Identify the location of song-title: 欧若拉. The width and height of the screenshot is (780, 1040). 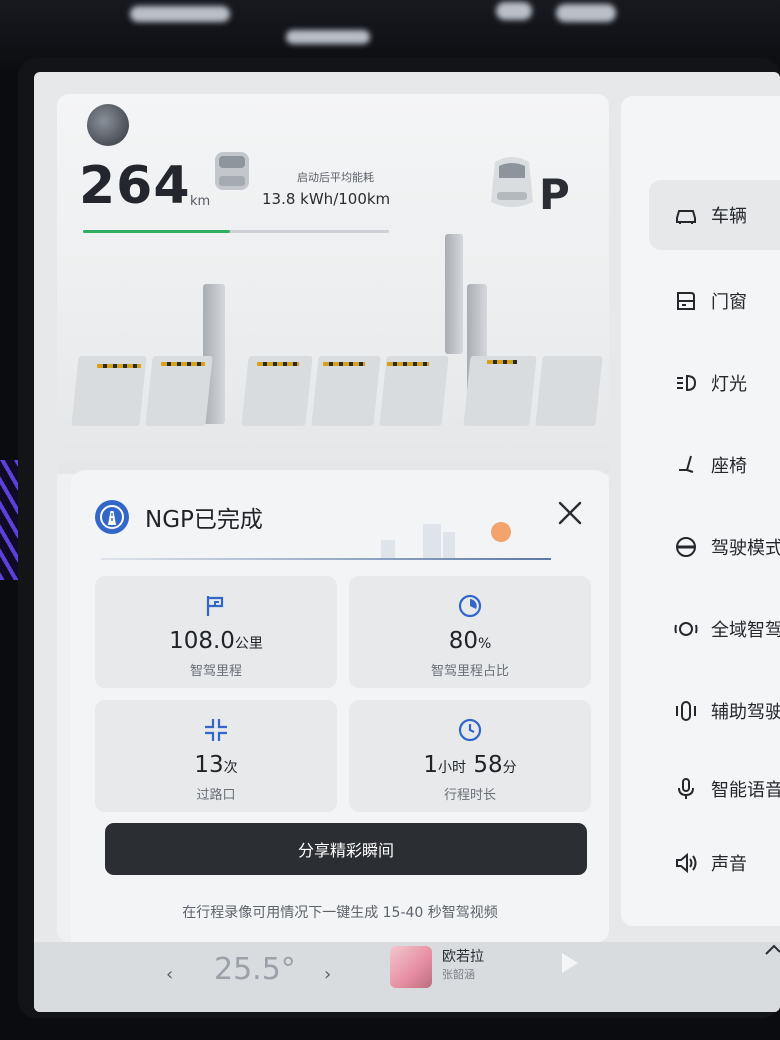
(463, 957).